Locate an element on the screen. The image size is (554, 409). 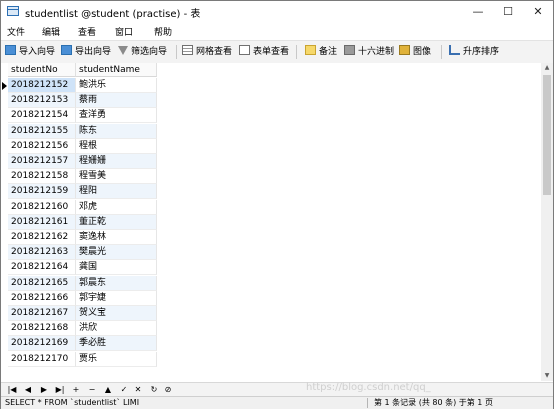
cell-studentno: 2018212170 is located at coordinates (42, 359).